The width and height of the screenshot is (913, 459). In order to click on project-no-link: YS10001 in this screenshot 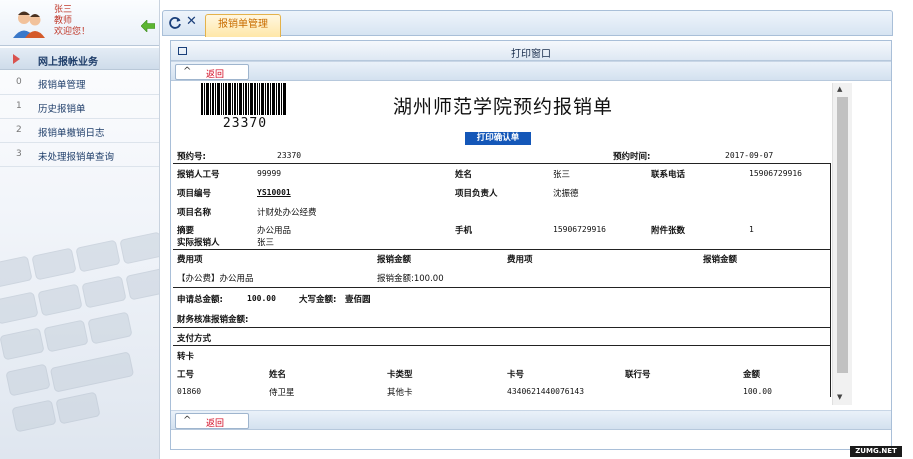, I will do `click(274, 192)`.